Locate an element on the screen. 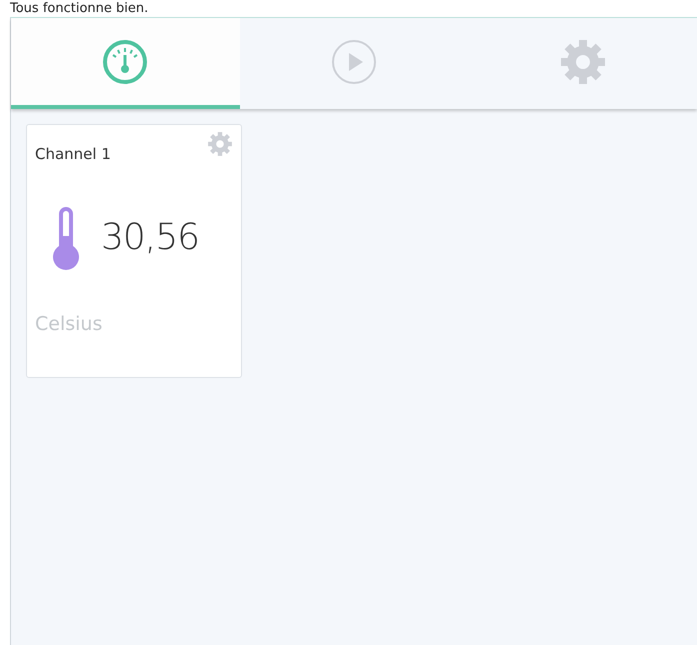  settings-button is located at coordinates (220, 144).